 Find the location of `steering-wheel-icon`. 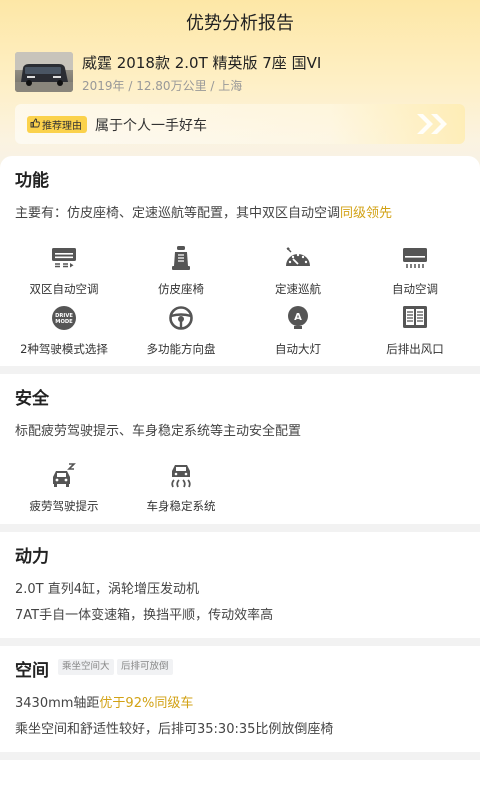

steering-wheel-icon is located at coordinates (181, 318).